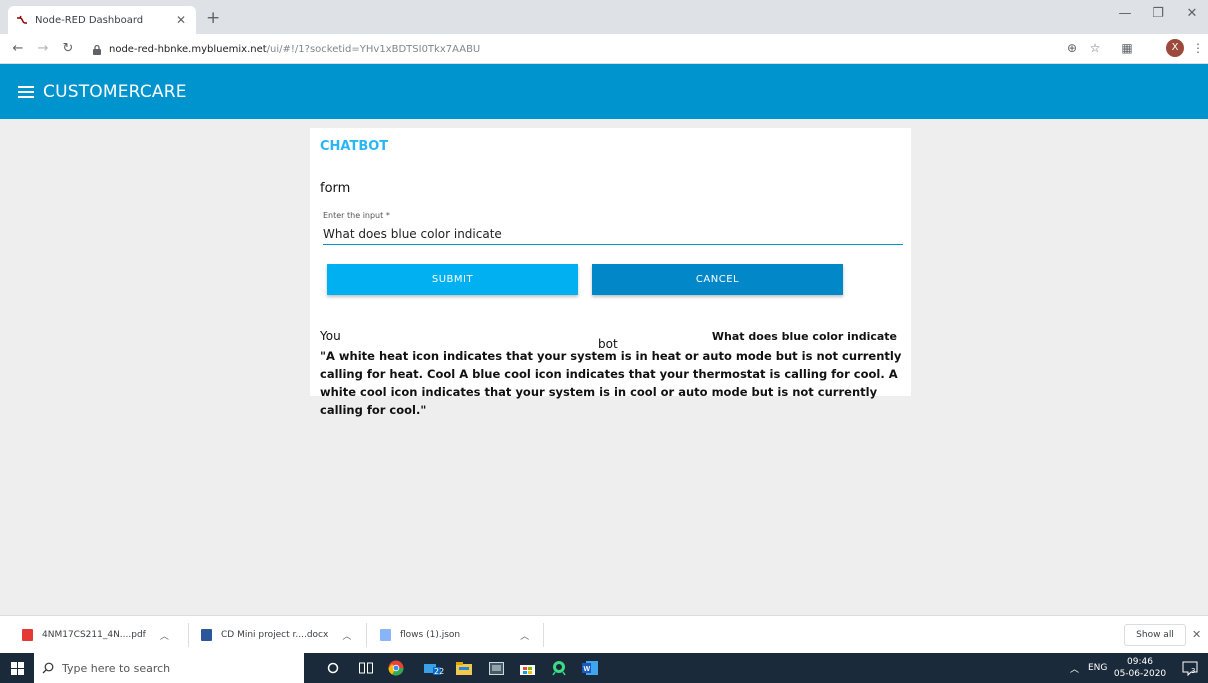  I want to click on word-file-icon, so click(206, 635).